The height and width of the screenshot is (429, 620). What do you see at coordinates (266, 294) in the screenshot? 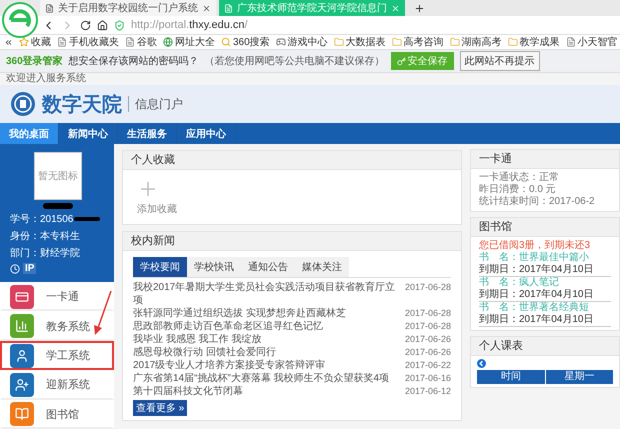
I see `news-link: 我校2017年暑期大学生党员社会实践活动项目获省教育厅立项` at bounding box center [266, 294].